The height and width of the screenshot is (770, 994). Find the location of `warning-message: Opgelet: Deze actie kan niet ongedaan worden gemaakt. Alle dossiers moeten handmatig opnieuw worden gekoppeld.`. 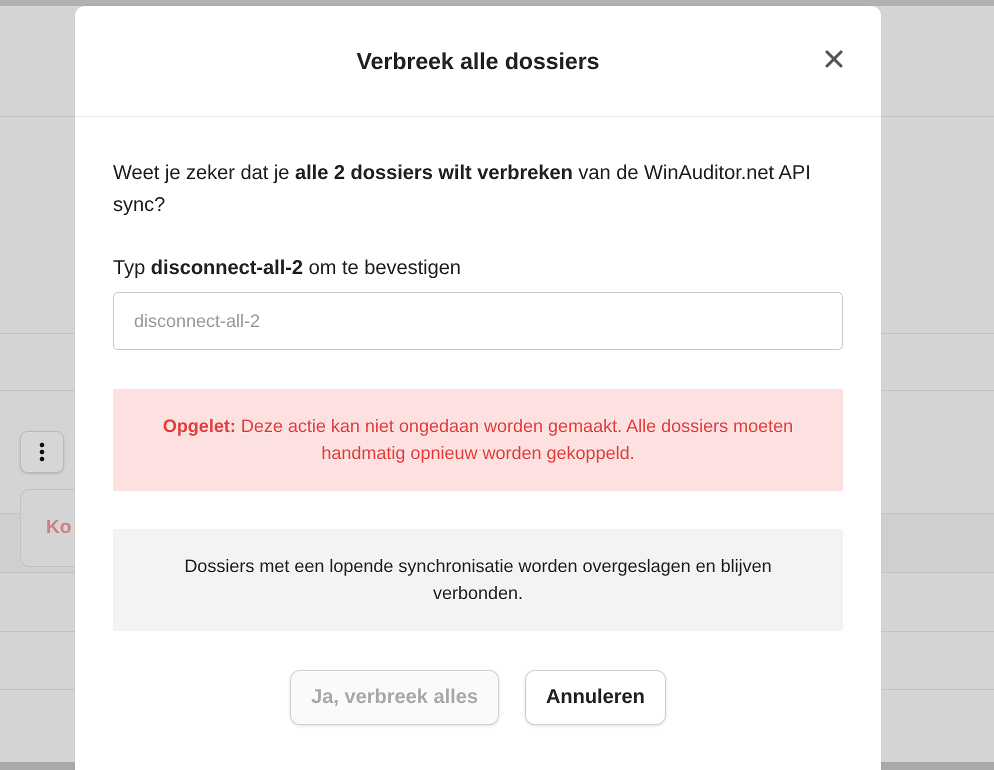

warning-message: Opgelet: Deze actie kan niet ongedaan worden gemaakt. Alle dossiers moeten handmatig opnieuw worden gekoppeld. is located at coordinates (478, 440).